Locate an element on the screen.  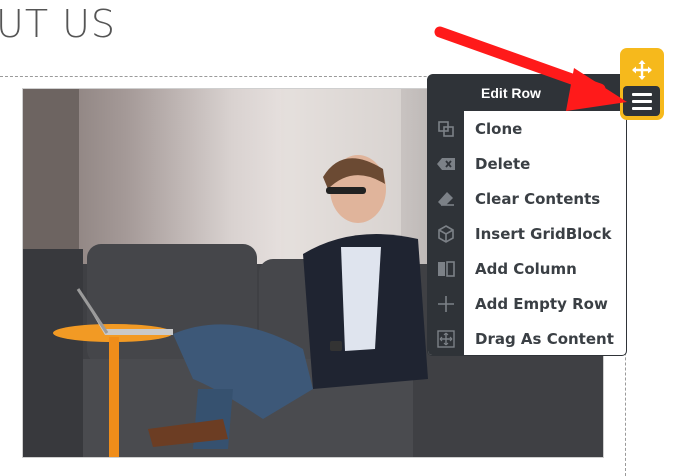
menu-item-label: Drag As Content is located at coordinates (544, 338).